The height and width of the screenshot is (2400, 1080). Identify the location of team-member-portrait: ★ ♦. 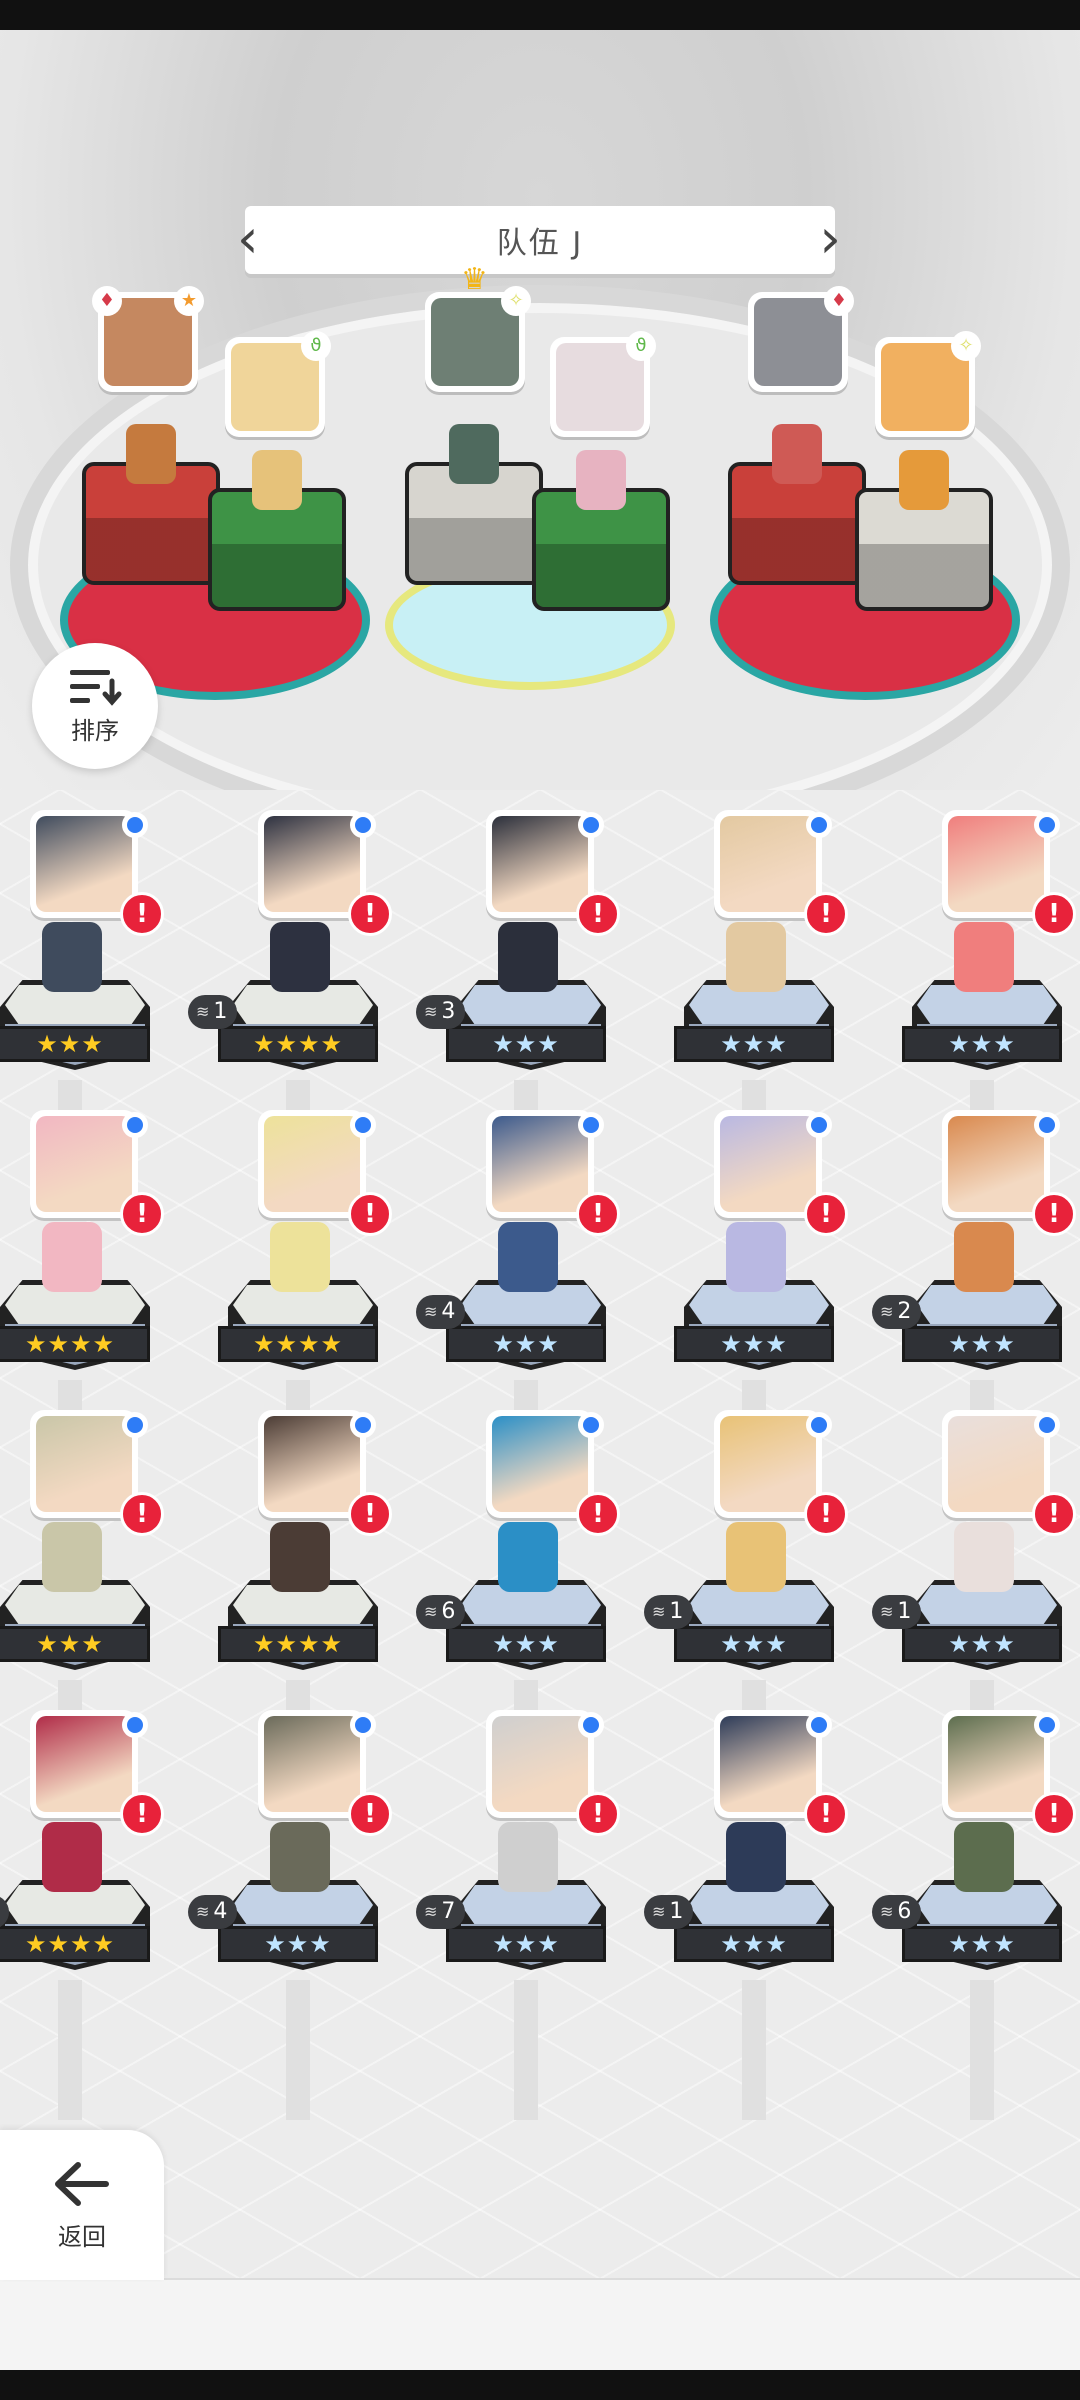
(148, 339).